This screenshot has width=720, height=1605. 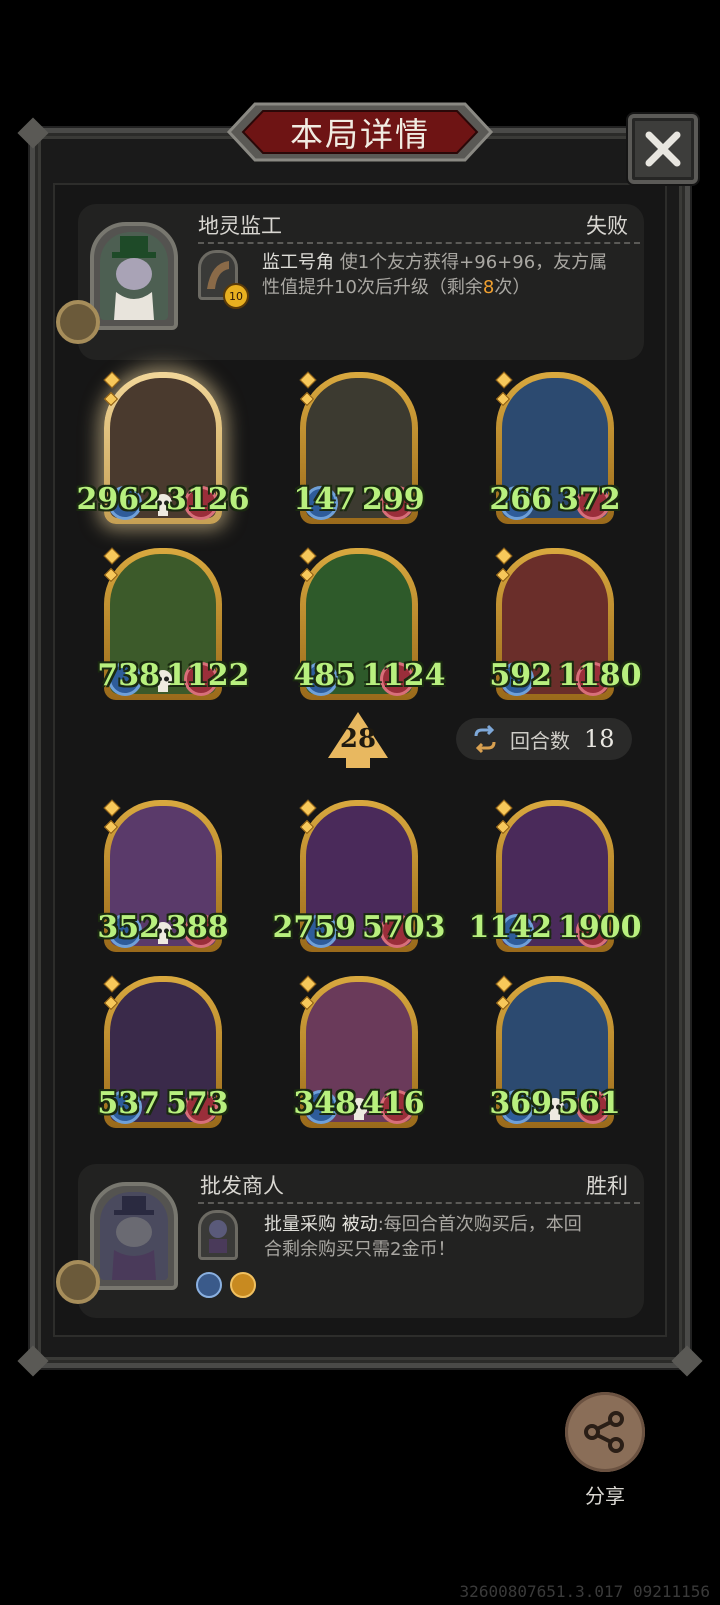 What do you see at coordinates (488, 287) in the screenshot?
I see `opponent-skill-remaining: 8` at bounding box center [488, 287].